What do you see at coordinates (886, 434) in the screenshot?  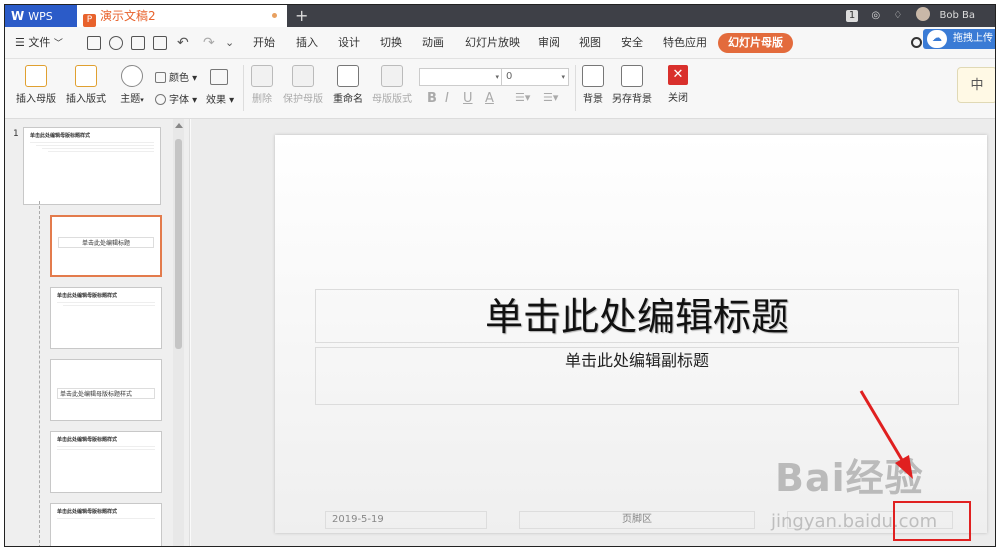 I see `annotation-arrow-icon` at bounding box center [886, 434].